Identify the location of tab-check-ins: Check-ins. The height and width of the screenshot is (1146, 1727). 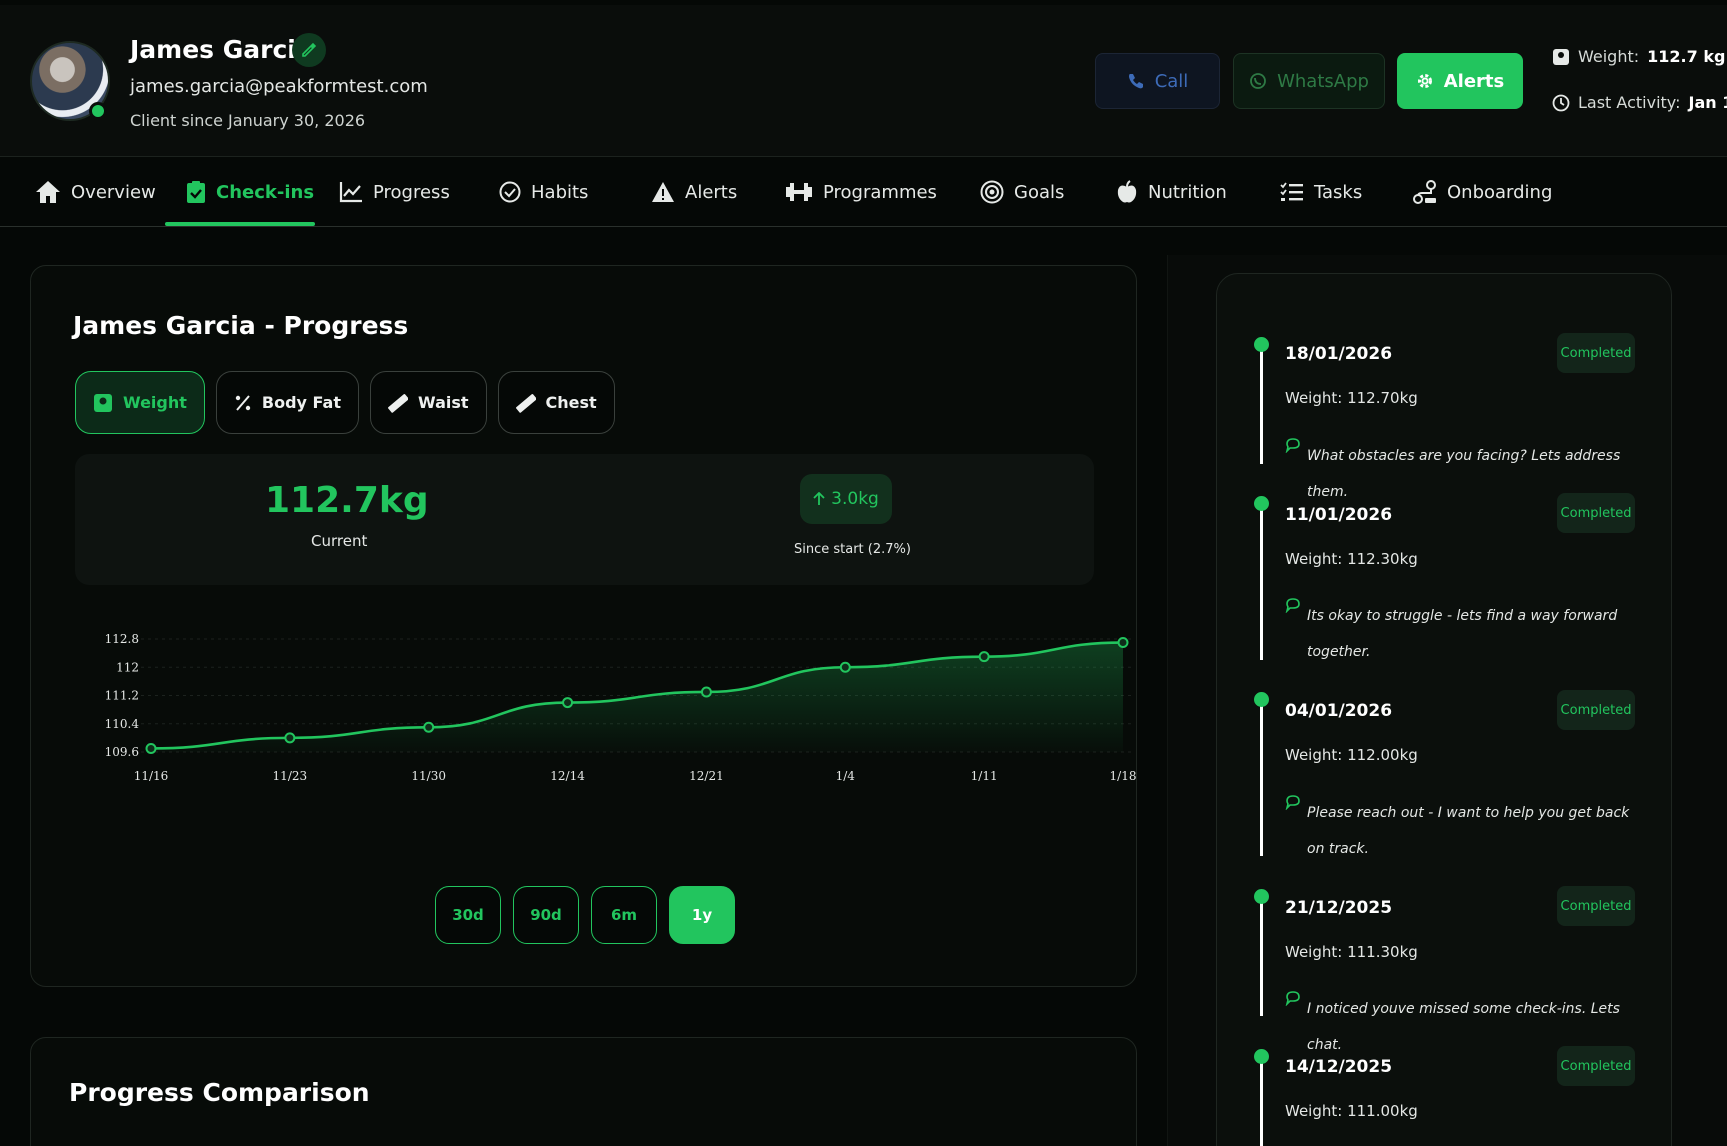
(250, 192).